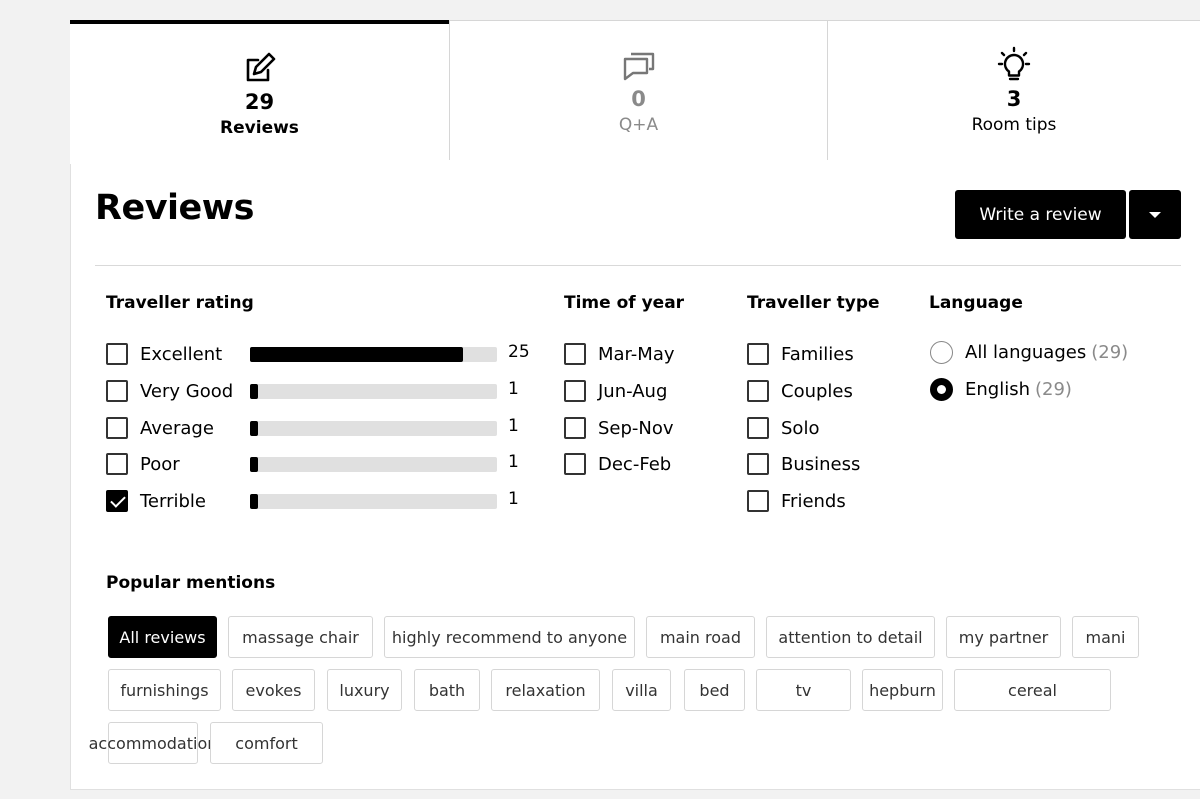 This screenshot has width=1200, height=799. What do you see at coordinates (259, 128) in the screenshot?
I see `tab-reviews-label: Reviews` at bounding box center [259, 128].